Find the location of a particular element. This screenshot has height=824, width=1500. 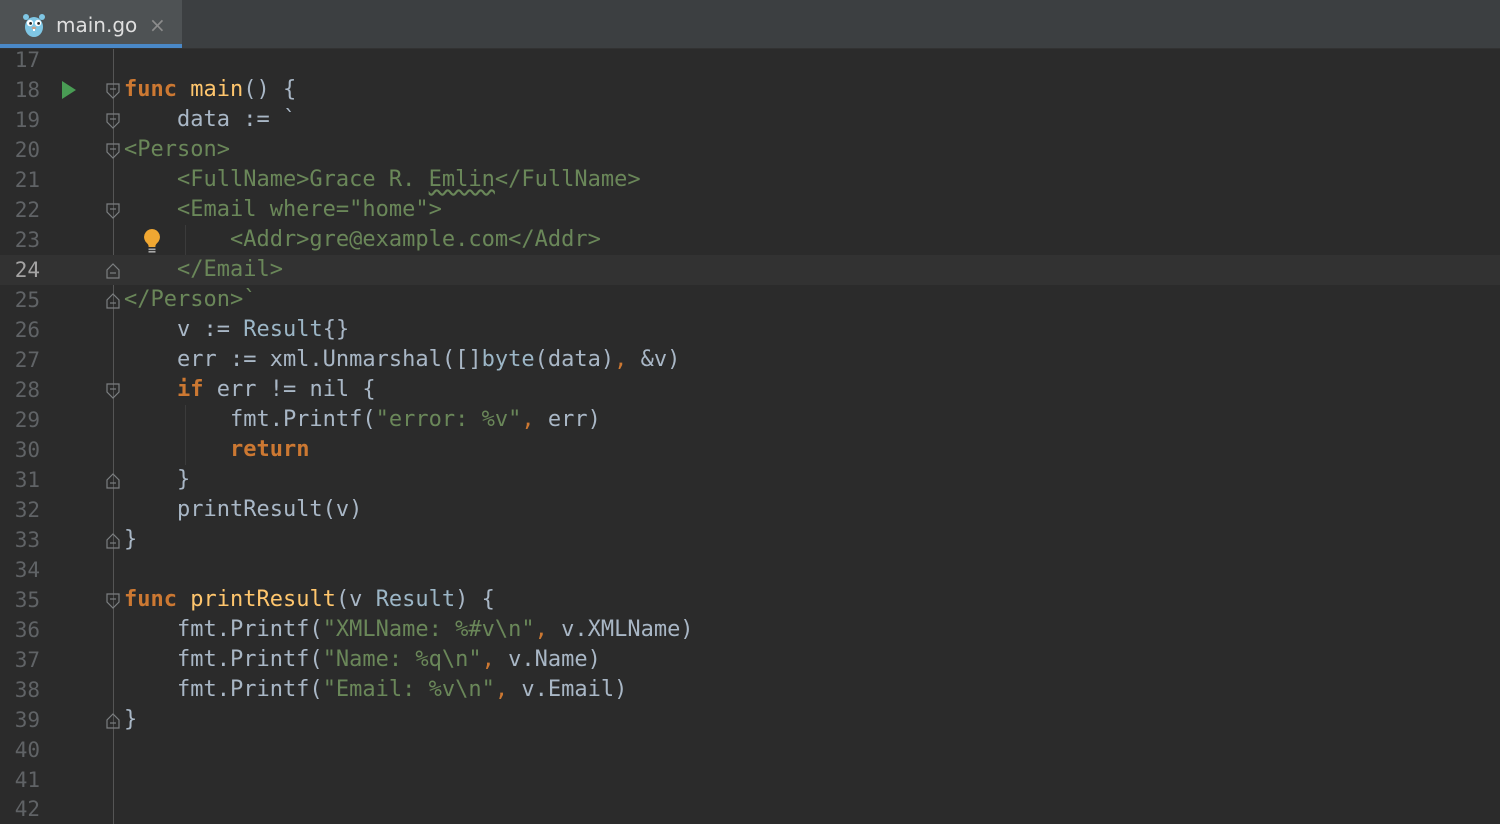

run-icon is located at coordinates (69, 90).